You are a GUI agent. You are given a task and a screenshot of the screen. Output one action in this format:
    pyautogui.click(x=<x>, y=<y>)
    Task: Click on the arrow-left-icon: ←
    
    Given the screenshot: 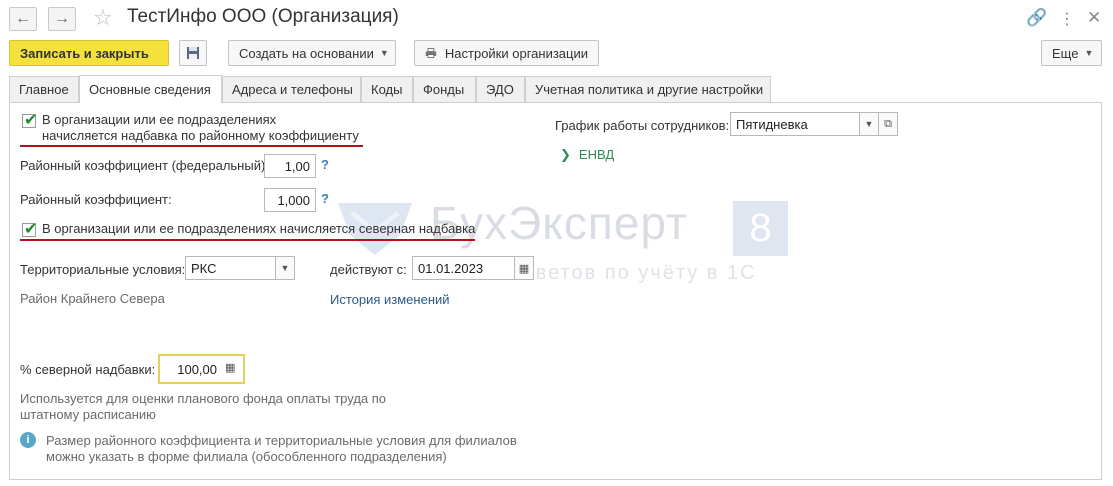 What is the action you would take?
    pyautogui.click(x=23, y=18)
    